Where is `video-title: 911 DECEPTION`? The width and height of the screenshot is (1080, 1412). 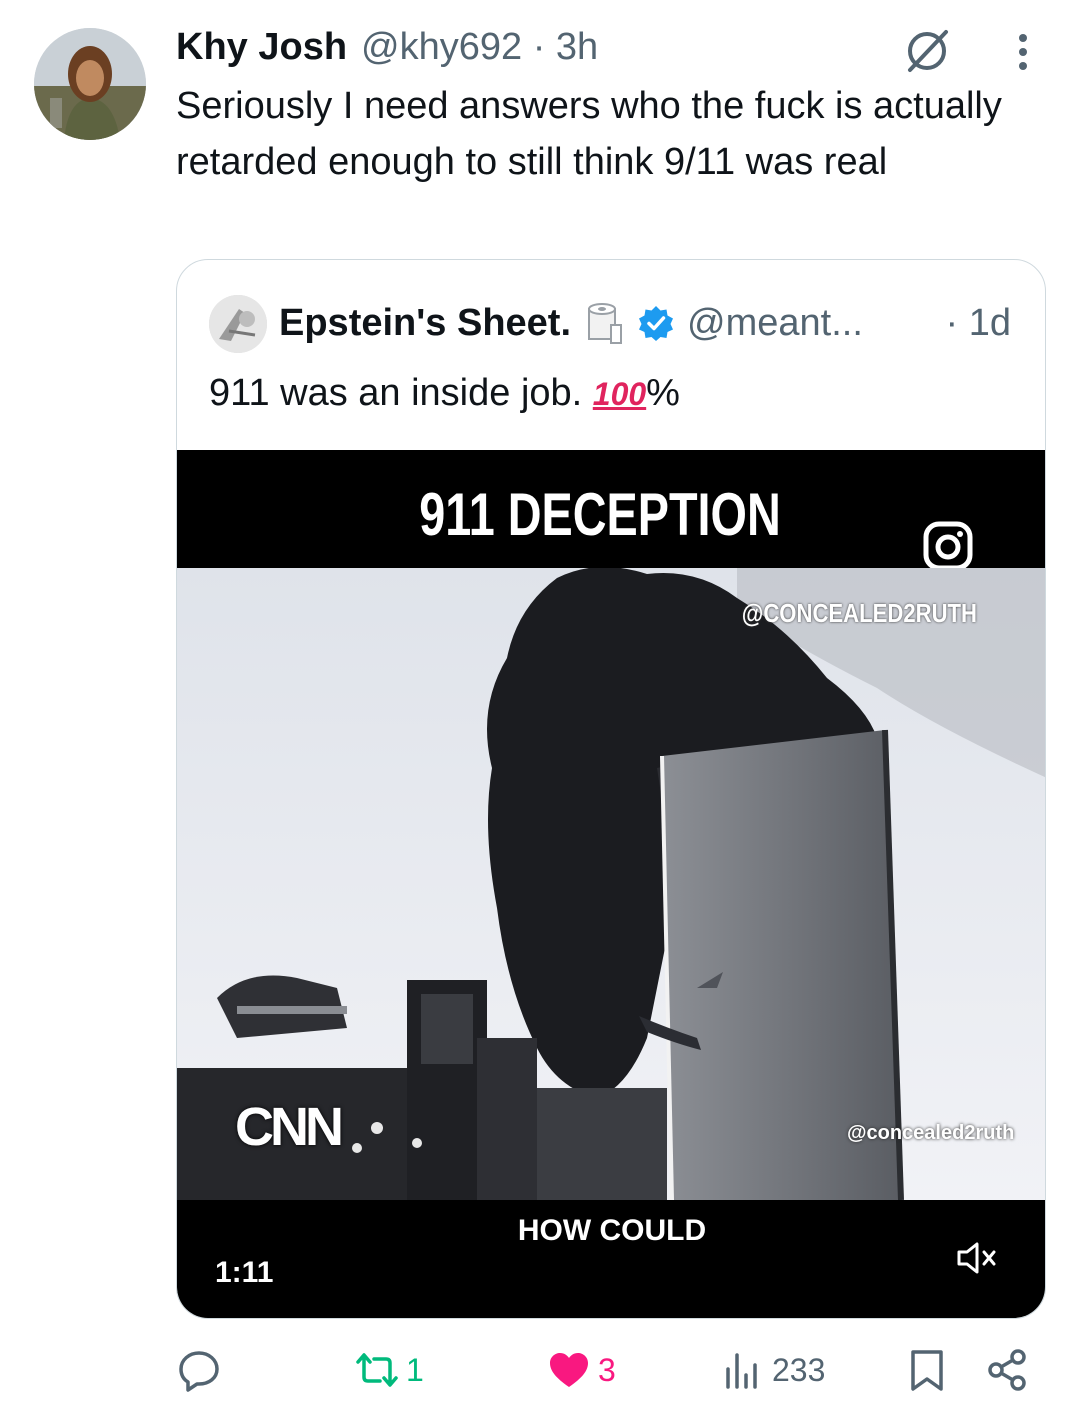 video-title: 911 DECEPTION is located at coordinates (600, 514).